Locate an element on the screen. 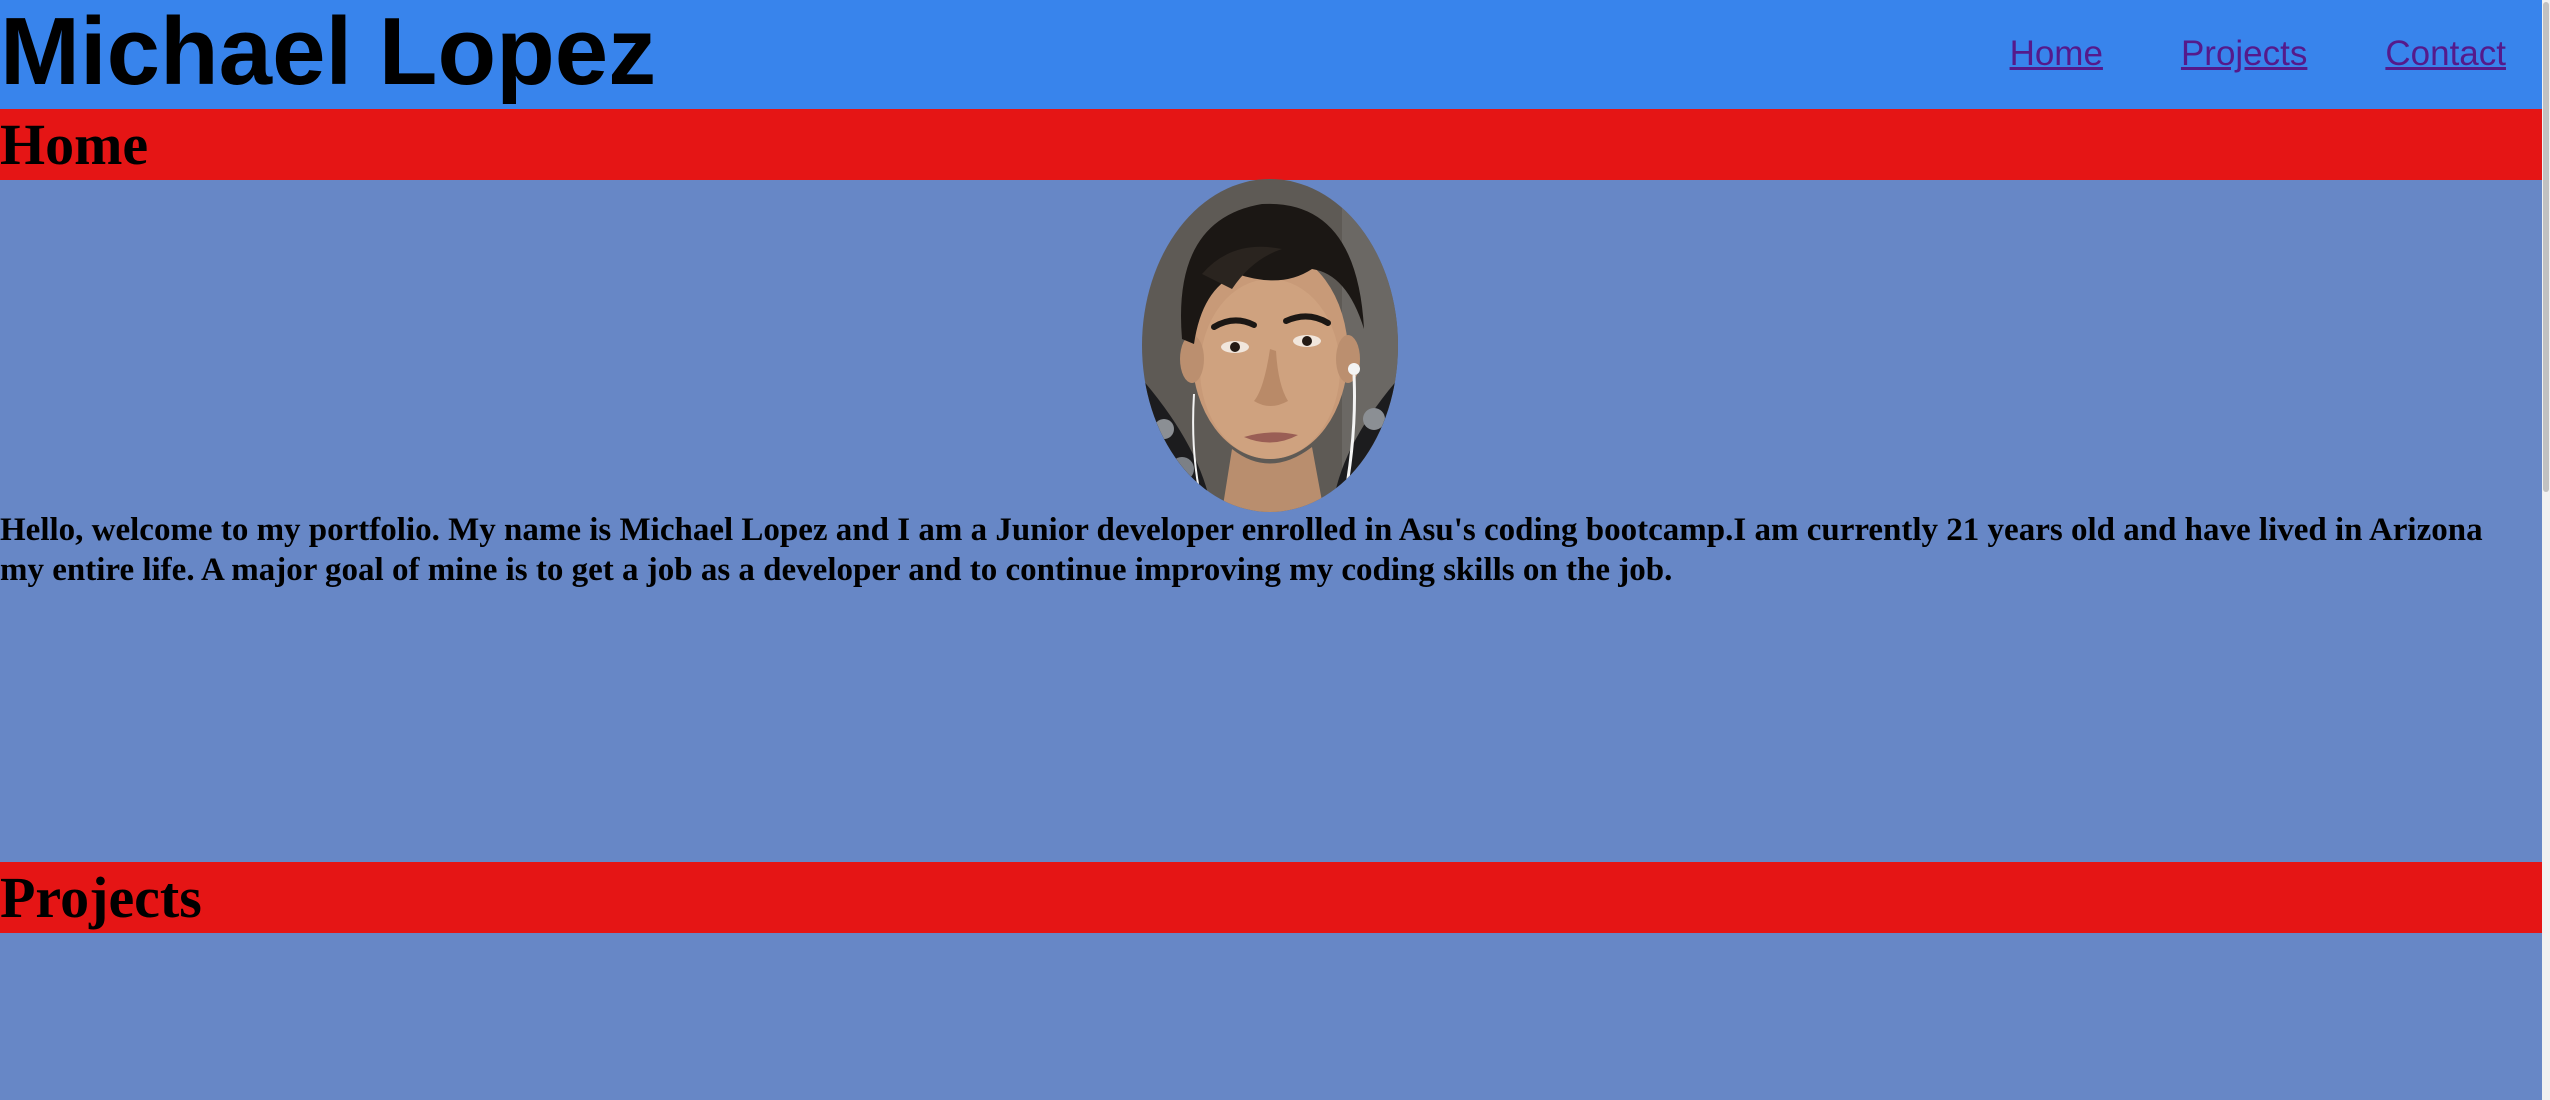 This screenshot has height=1100, width=2550. nav-link-home: Home is located at coordinates (2056, 54).